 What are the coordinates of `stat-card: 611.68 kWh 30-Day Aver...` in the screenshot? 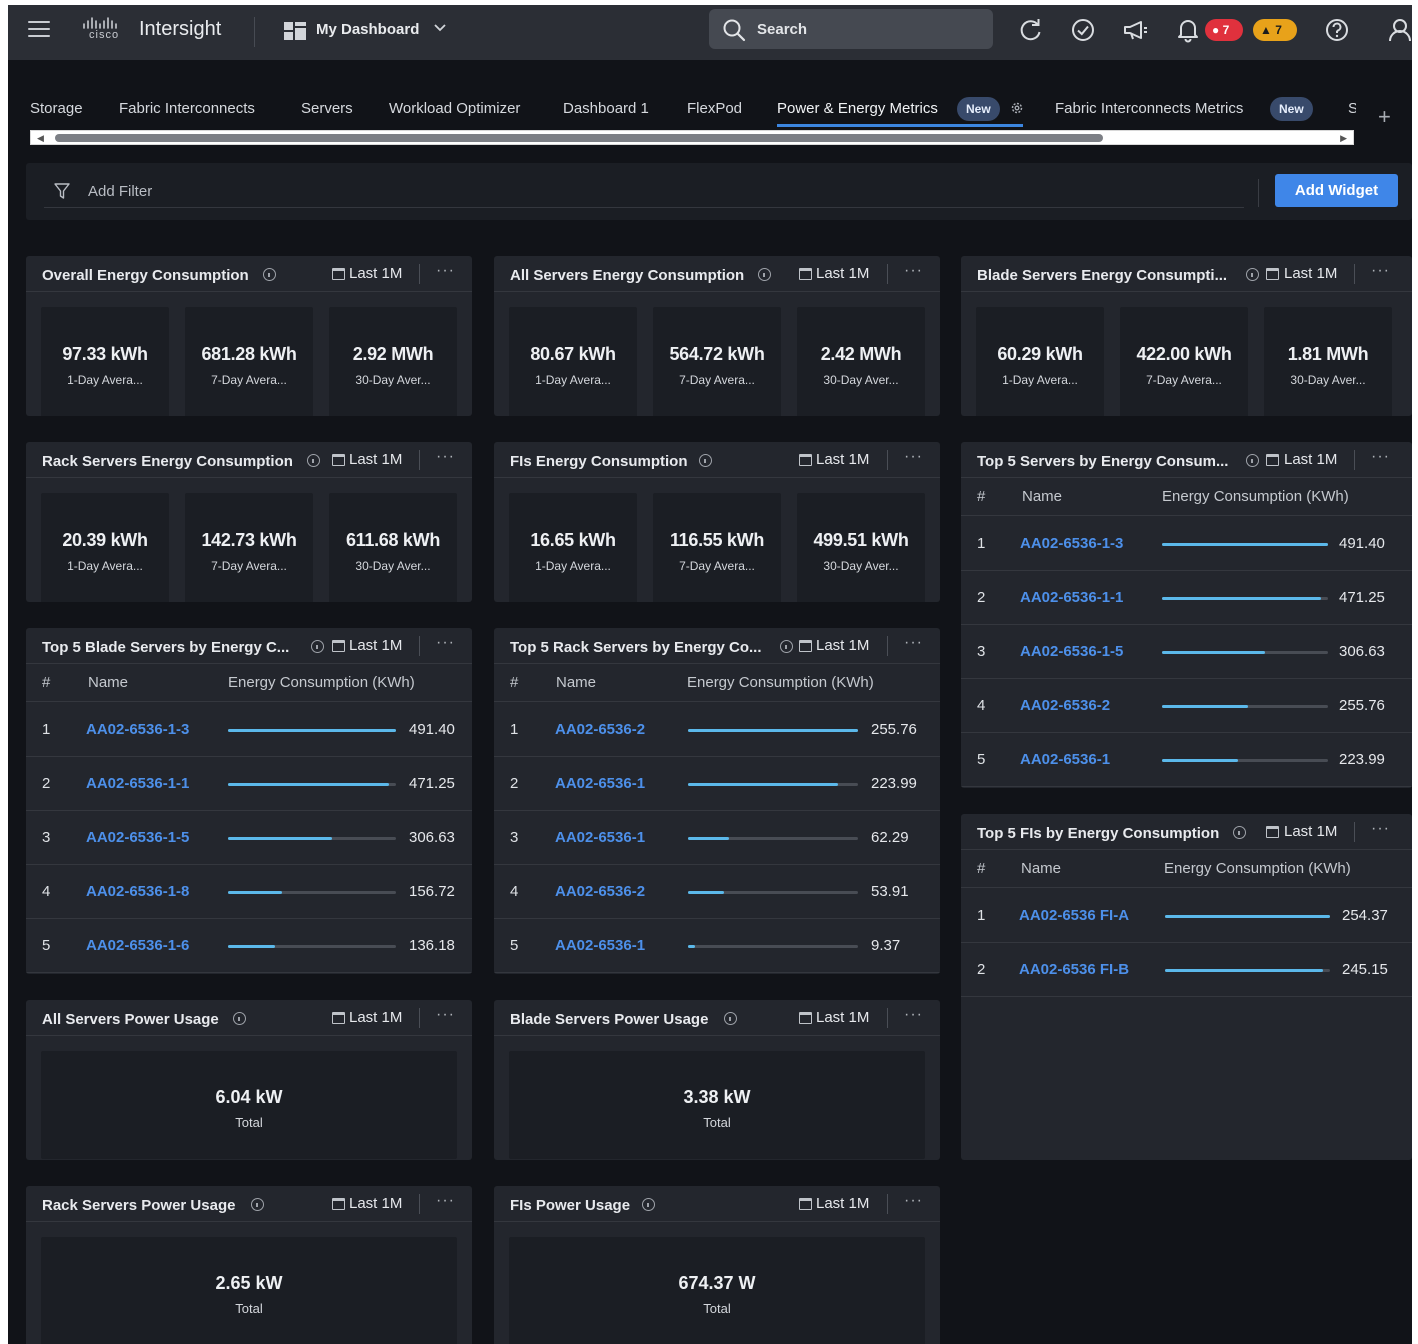 It's located at (393, 547).